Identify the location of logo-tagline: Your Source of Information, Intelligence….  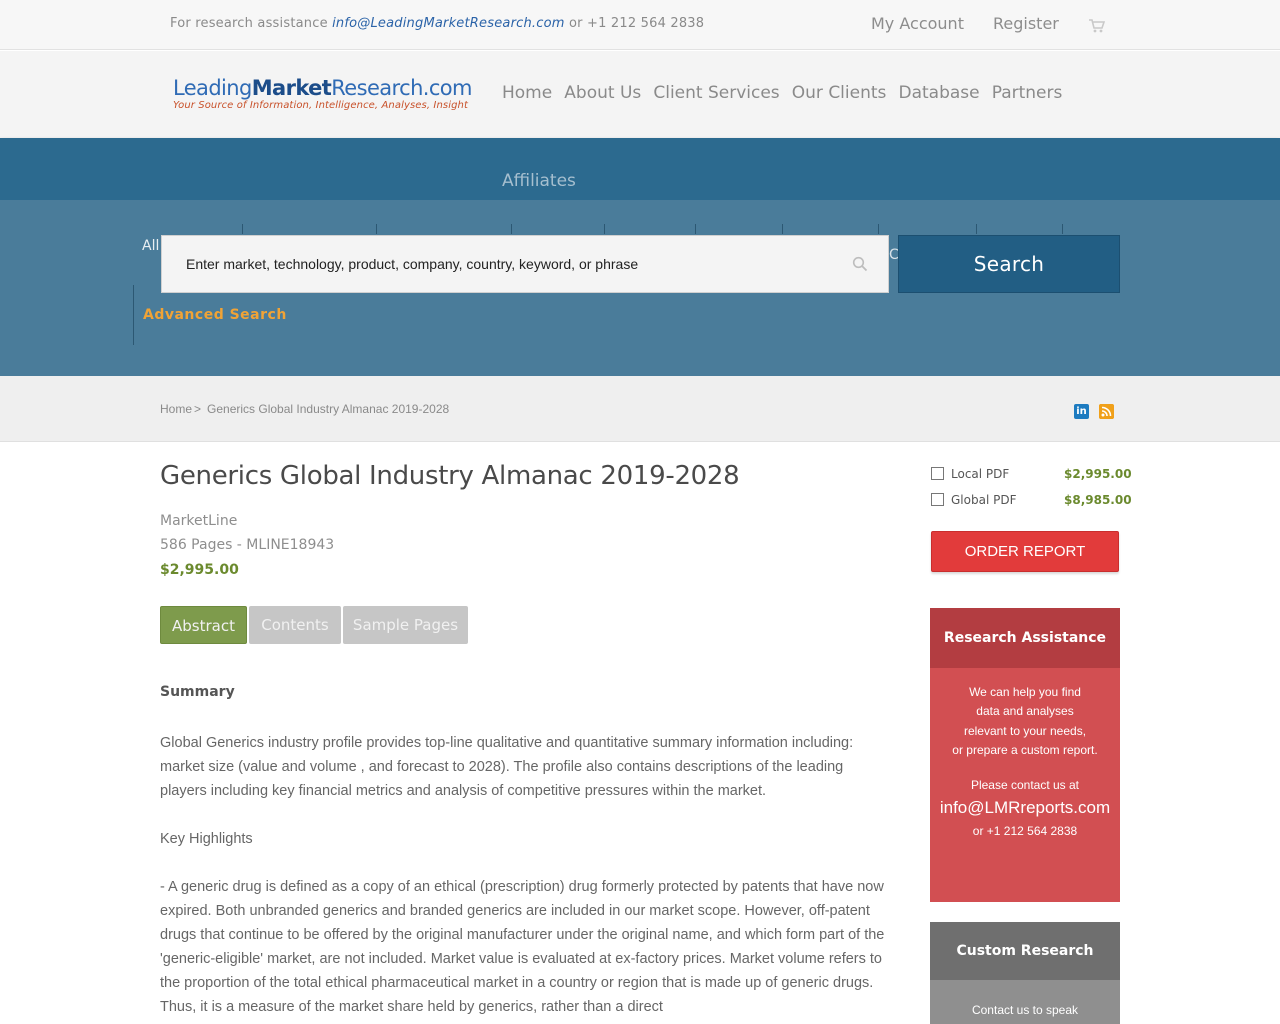
(320, 105).